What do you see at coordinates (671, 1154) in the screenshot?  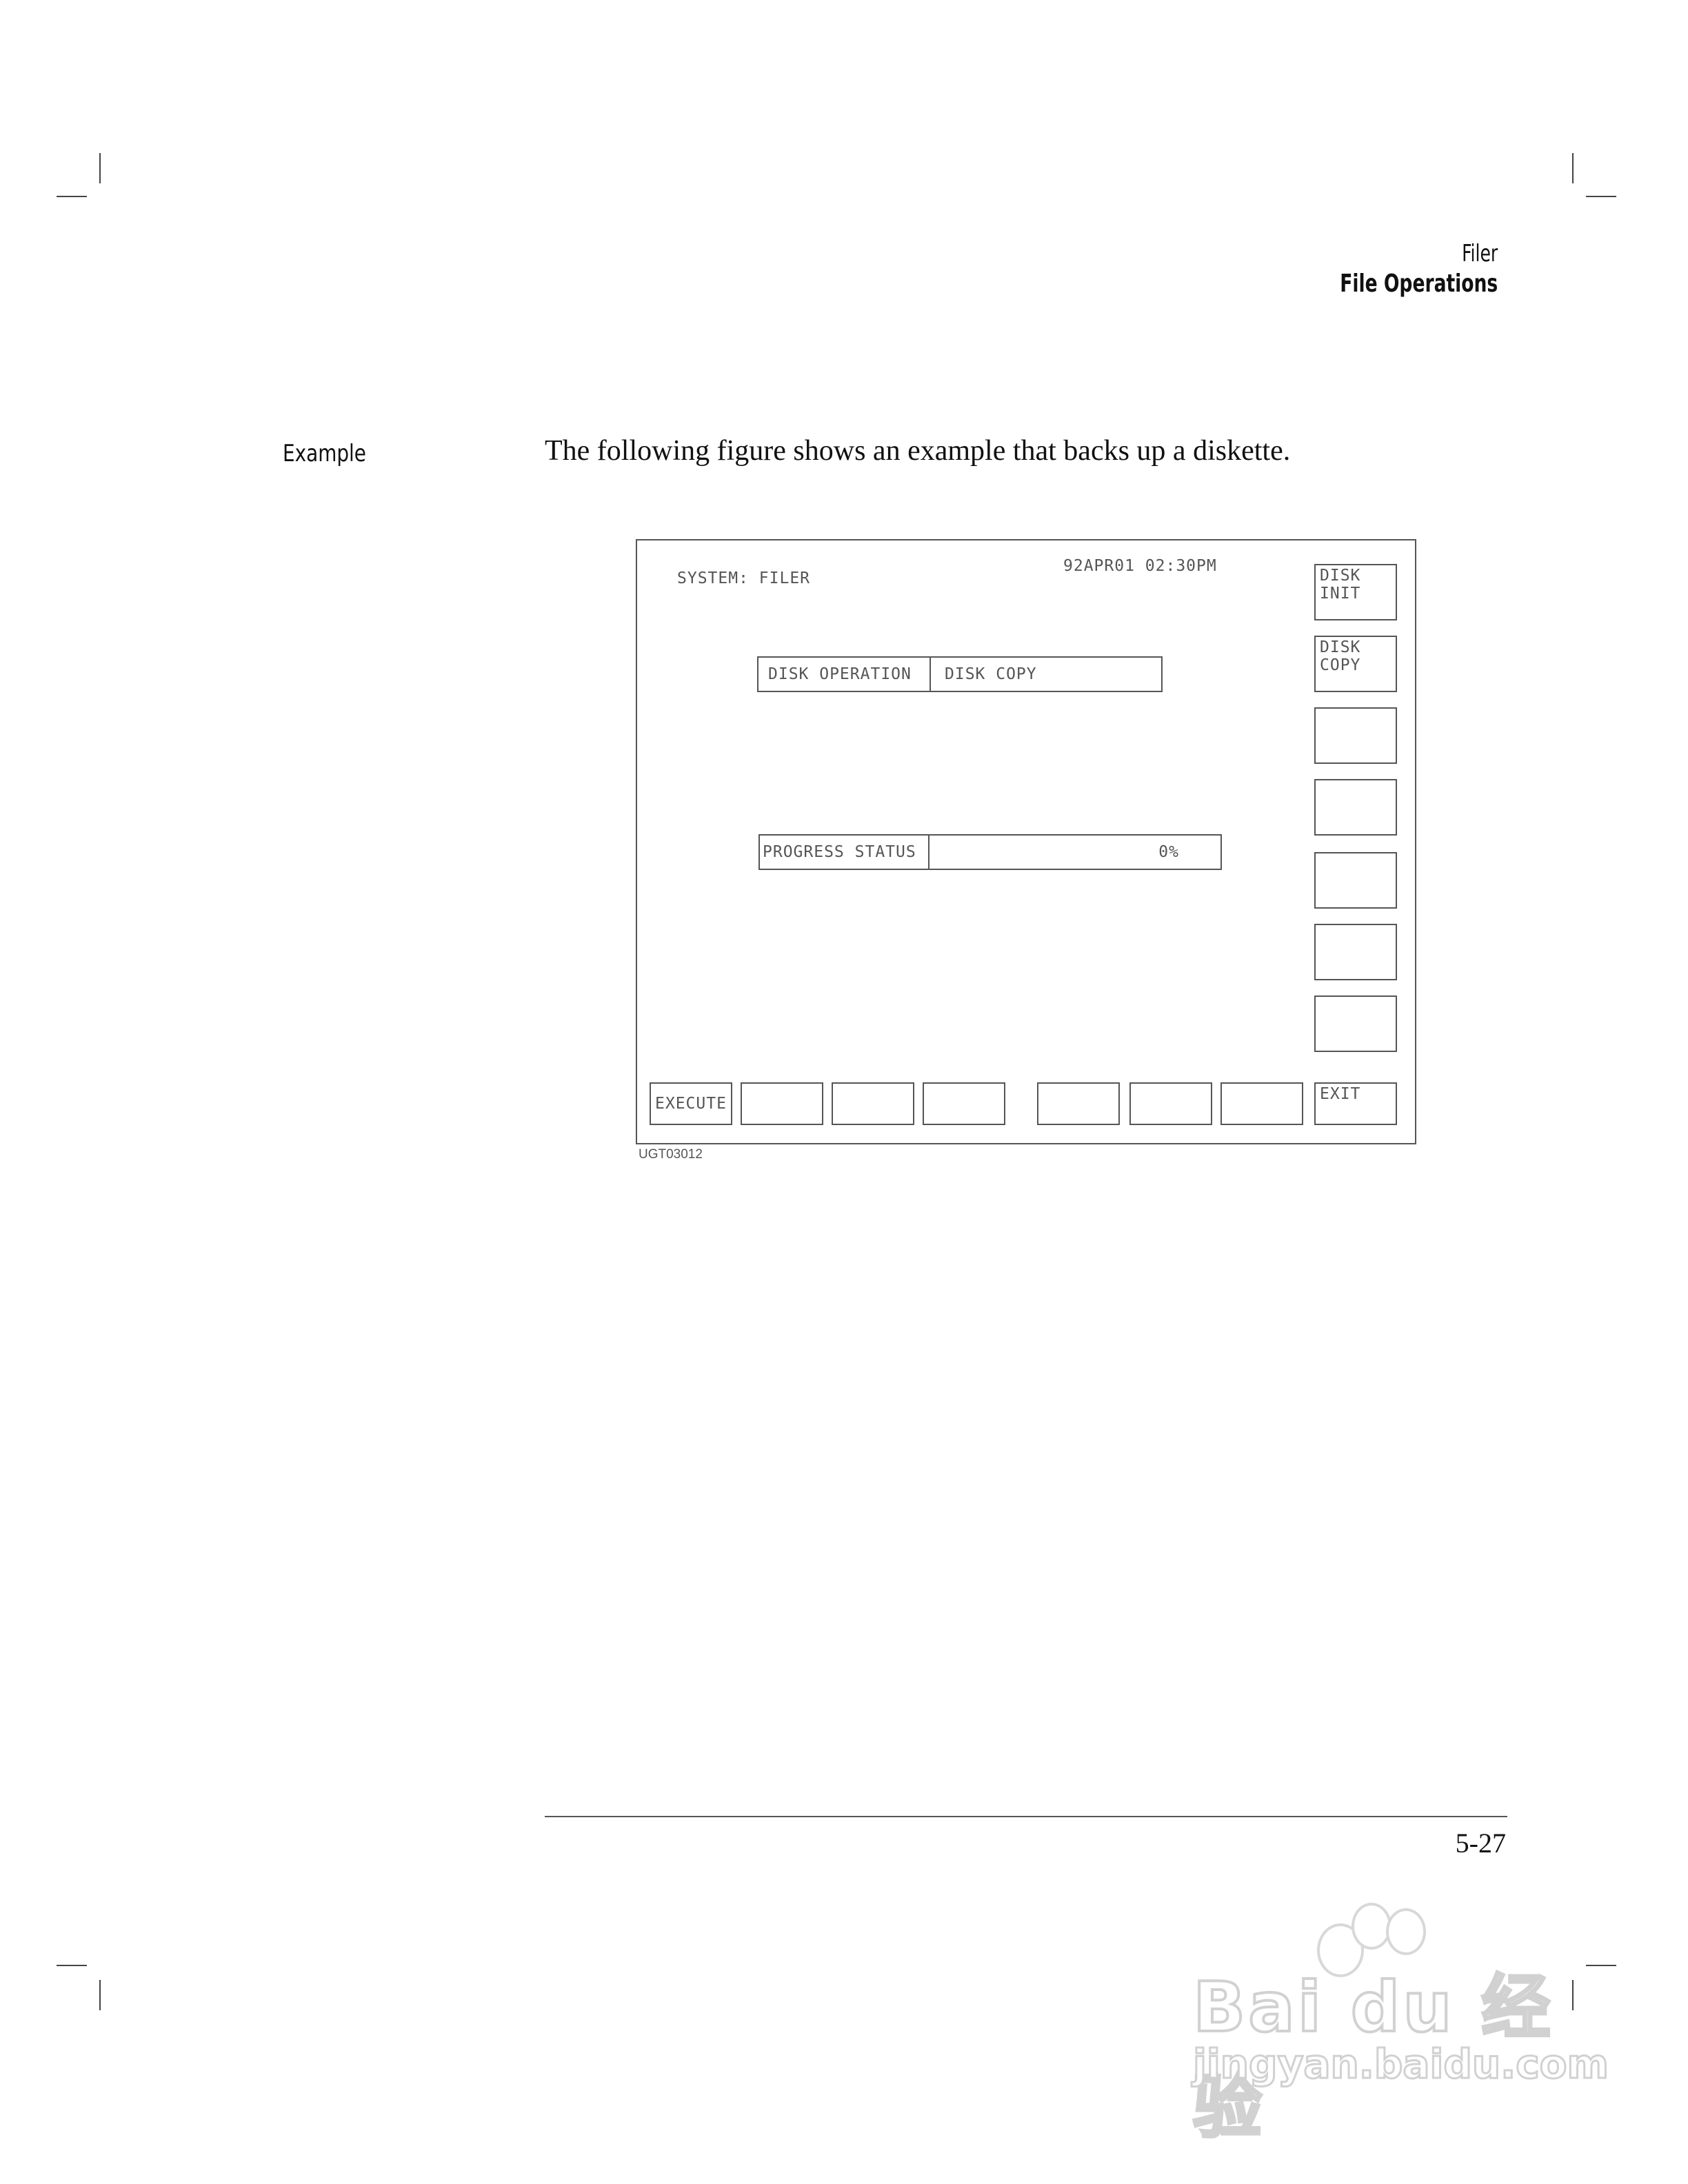 I see `figure-id: UGT03012` at bounding box center [671, 1154].